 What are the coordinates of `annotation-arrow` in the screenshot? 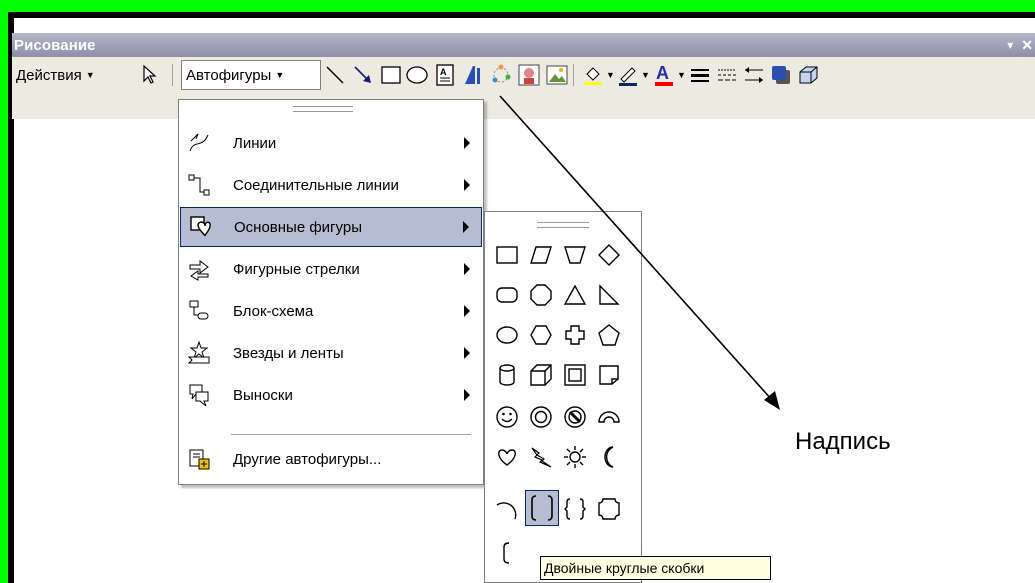 It's located at (639, 252).